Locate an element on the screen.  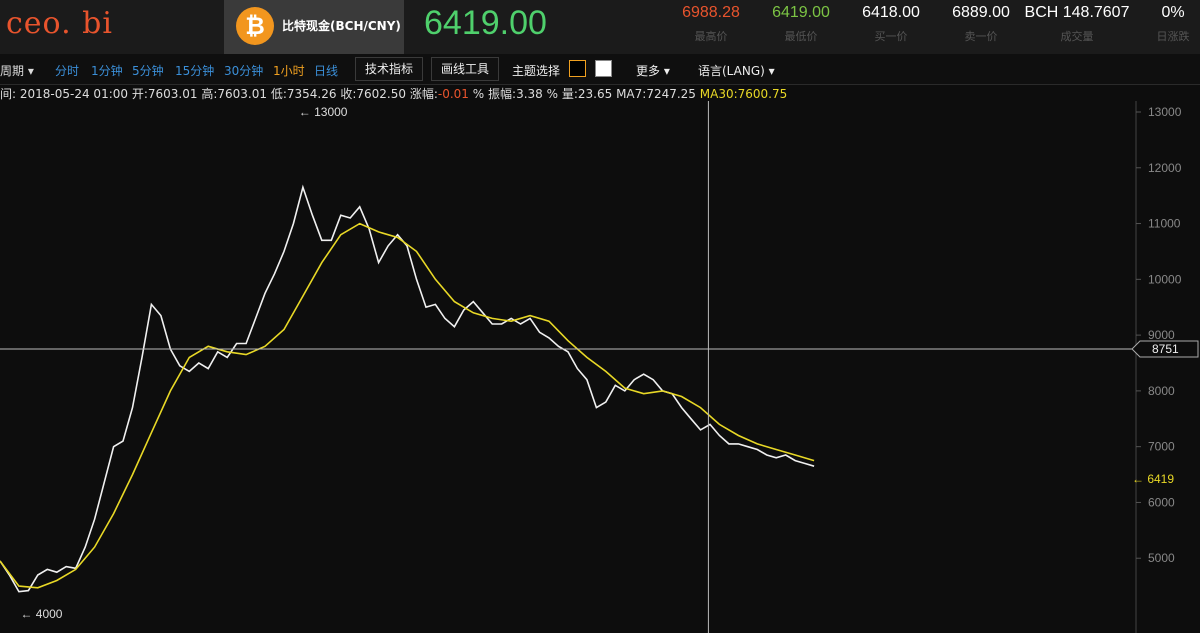
period-tab-0: 分时 is located at coordinates (67, 70).